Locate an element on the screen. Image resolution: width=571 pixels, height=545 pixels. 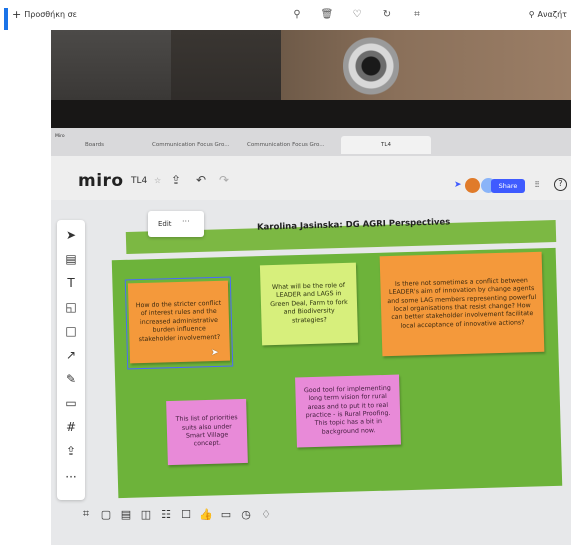
wall is located at coordinates (426, 66).